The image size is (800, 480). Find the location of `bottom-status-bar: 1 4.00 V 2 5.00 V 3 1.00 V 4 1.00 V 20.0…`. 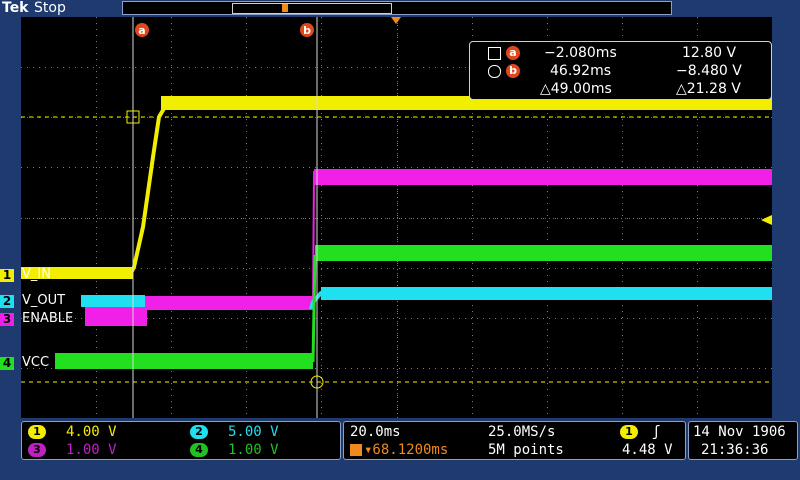

bottom-status-bar: 1 4.00 V 2 5.00 V 3 1.00 V 4 1.00 V 20.0… is located at coordinates (400, 449).